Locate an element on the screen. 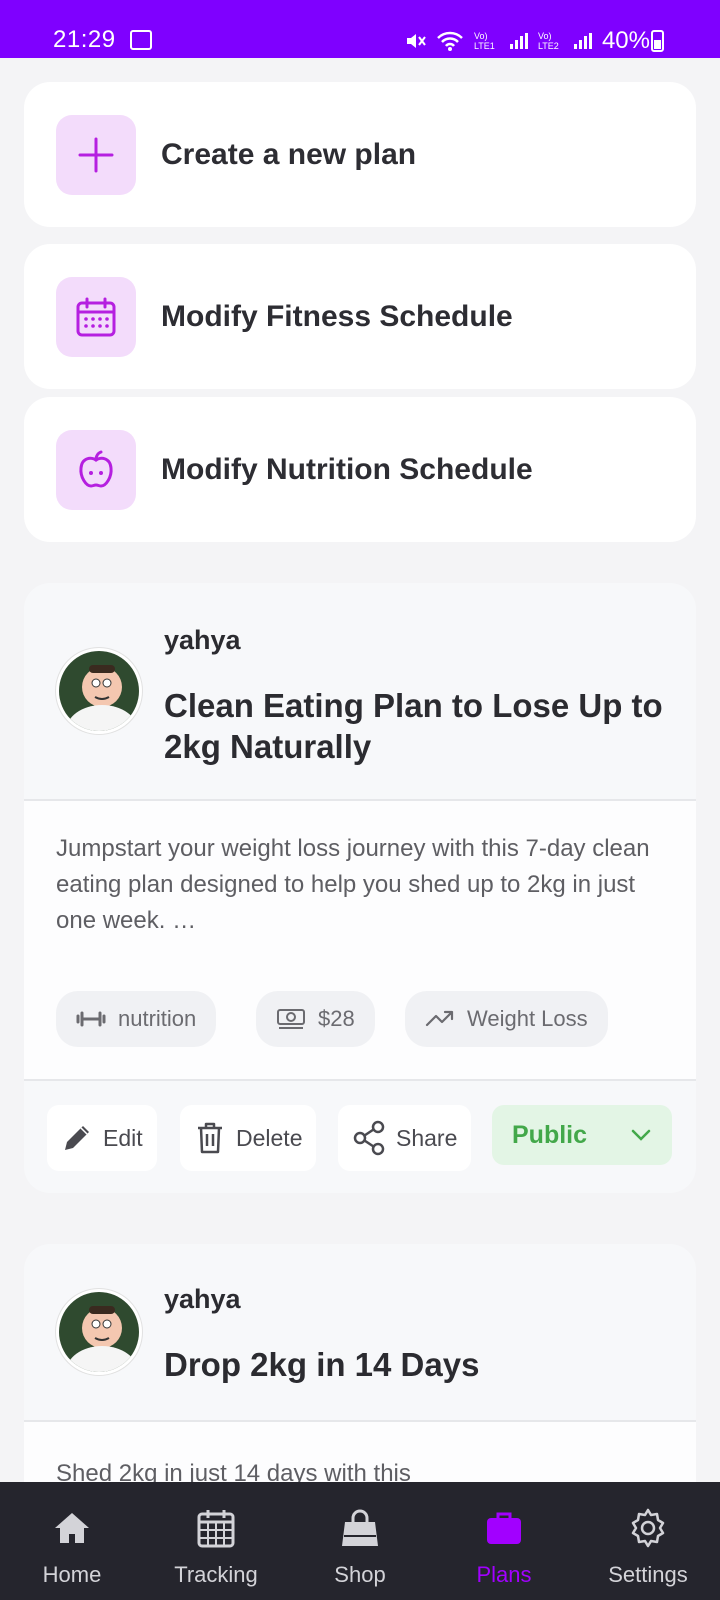  edit-button: Edit is located at coordinates (102, 1138).